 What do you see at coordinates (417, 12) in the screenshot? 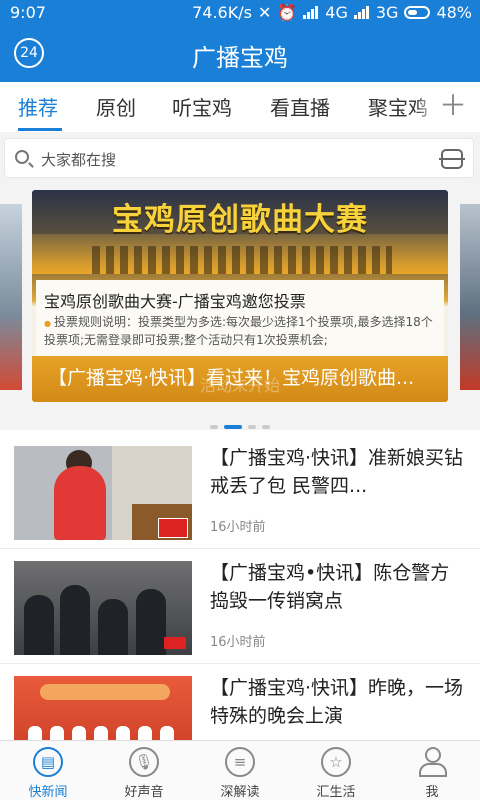
I see `battery-icon` at bounding box center [417, 12].